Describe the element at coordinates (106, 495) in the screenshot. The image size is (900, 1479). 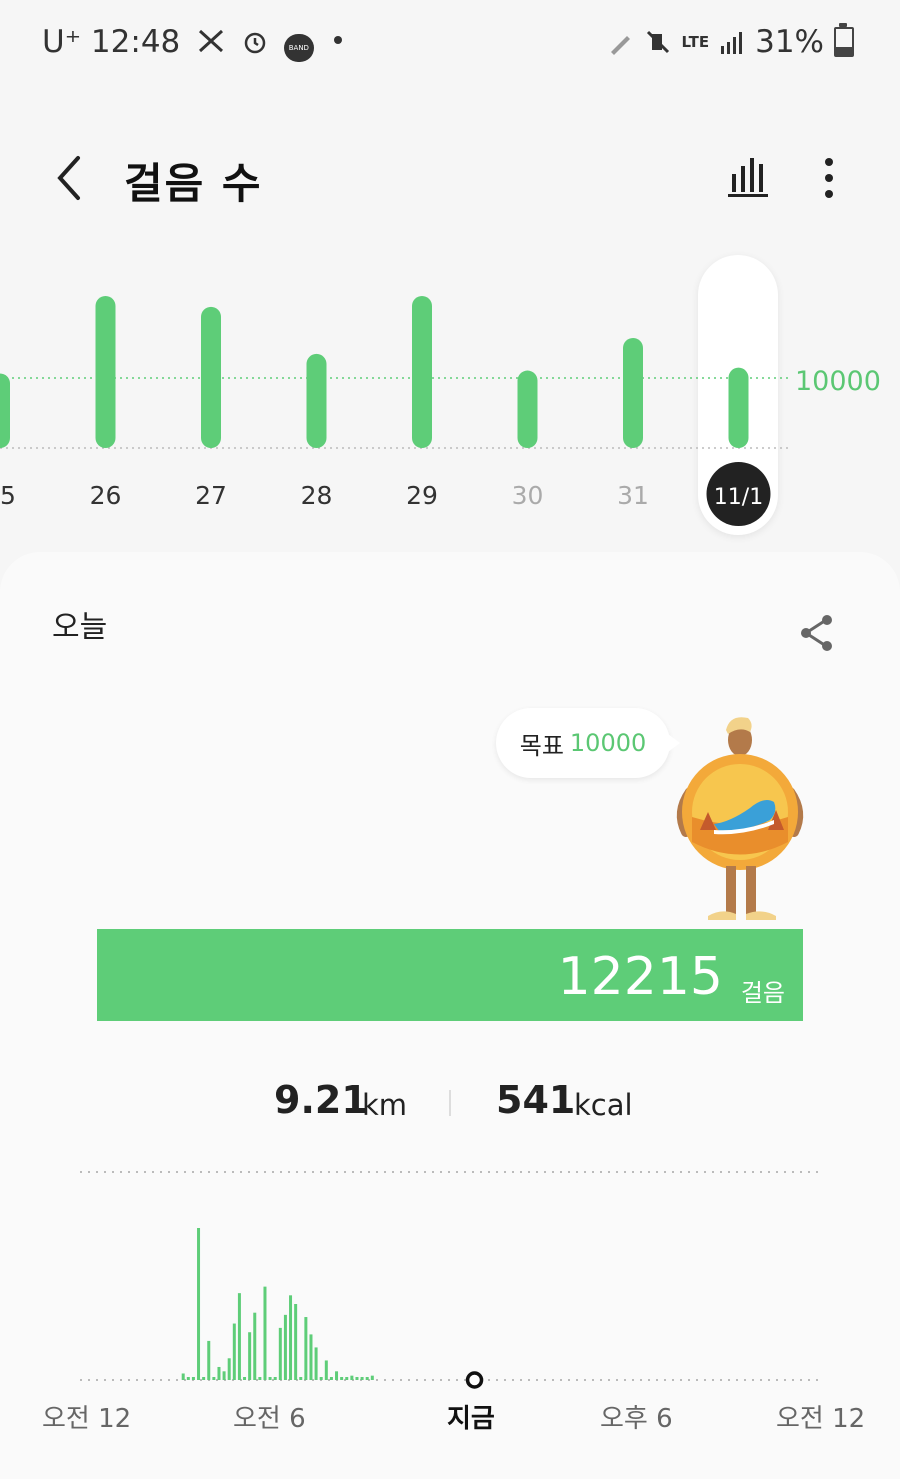
I see `week-label-26: 26` at that location.